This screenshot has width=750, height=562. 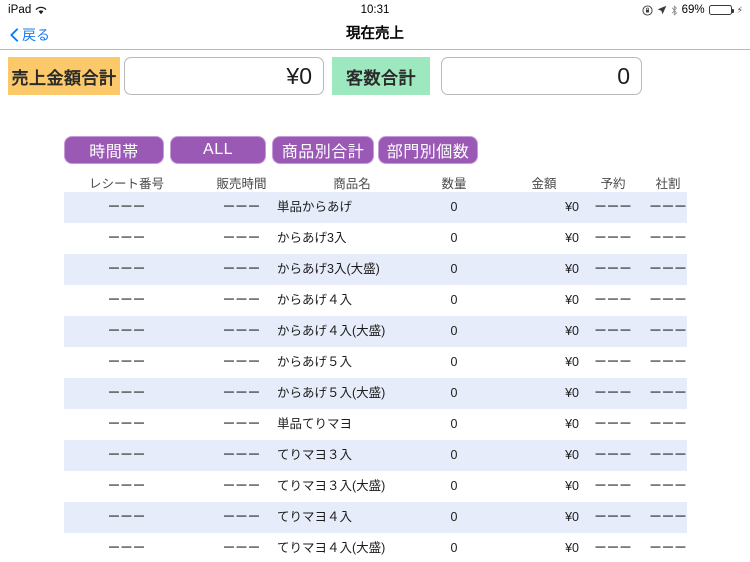 I want to click on table-row: ーーー ーーー からあげ５入 0 ¥0 ーーー ーーー, so click(x=375, y=362).